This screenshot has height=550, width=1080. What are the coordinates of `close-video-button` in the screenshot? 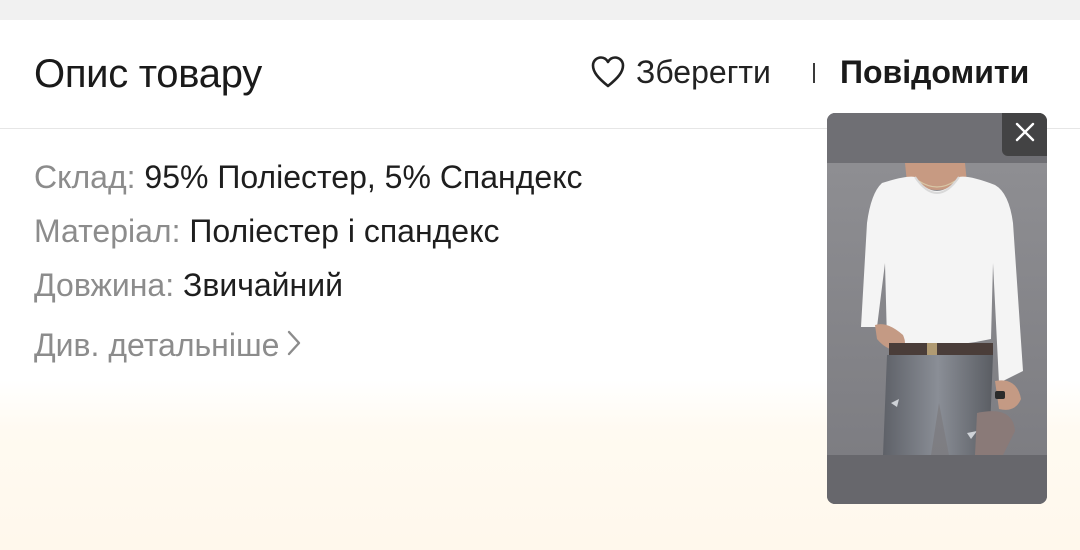 It's located at (1024, 134).